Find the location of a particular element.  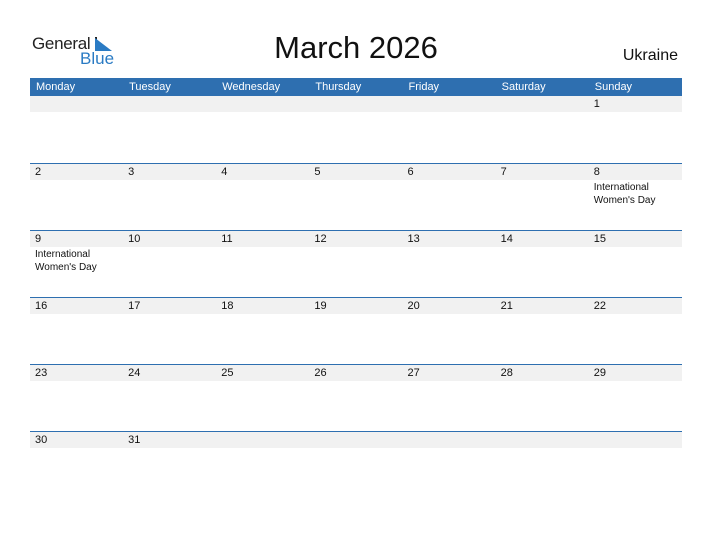

day-number: 18 is located at coordinates (227, 306).